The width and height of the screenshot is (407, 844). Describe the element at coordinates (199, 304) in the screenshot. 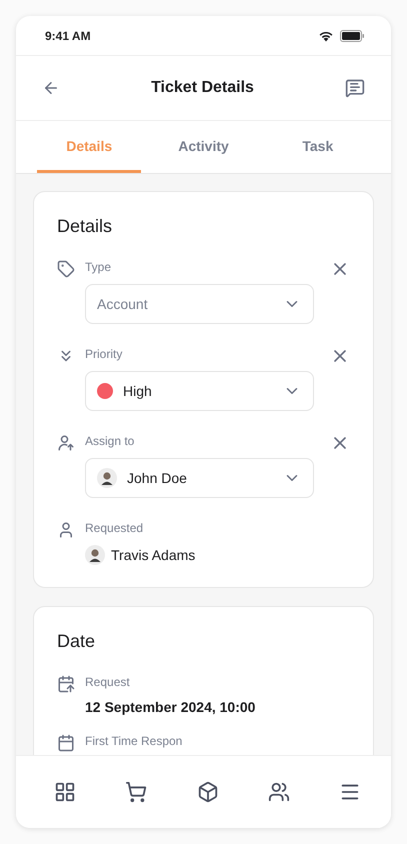

I see `type-select: Account` at that location.